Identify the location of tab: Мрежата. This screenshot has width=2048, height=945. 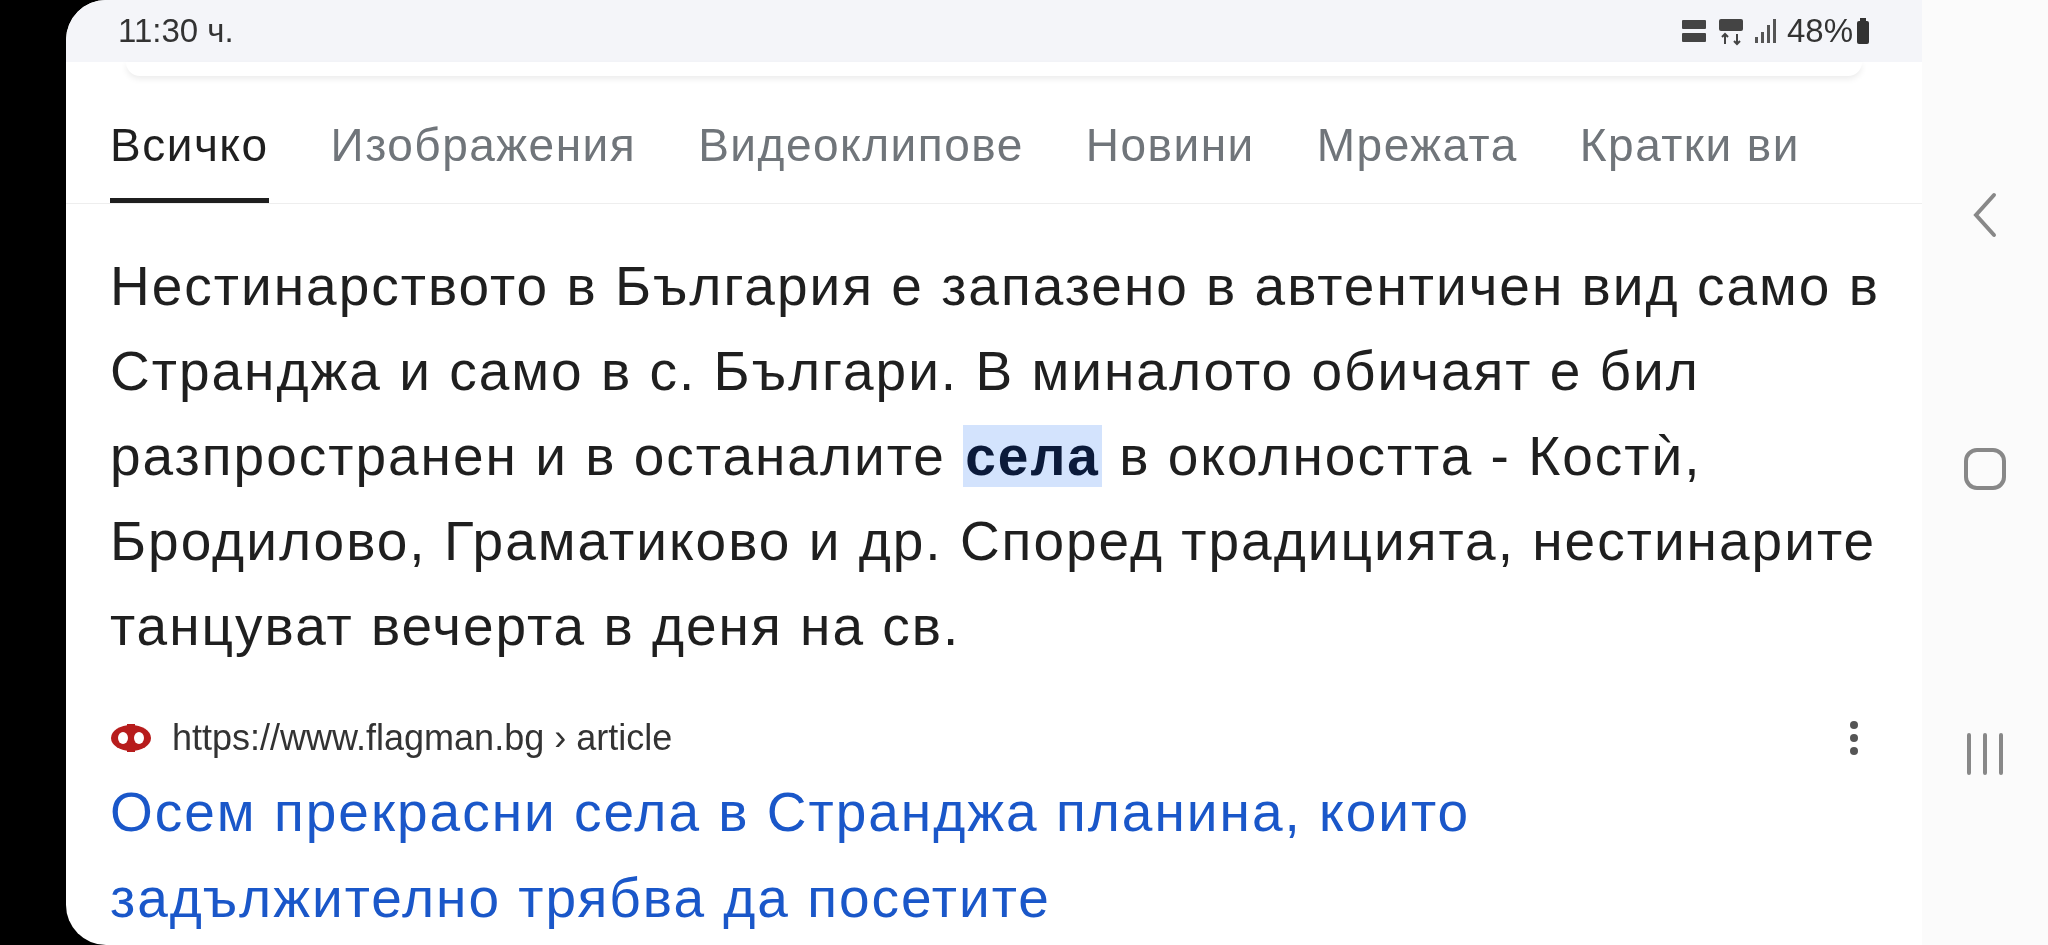
(1417, 157).